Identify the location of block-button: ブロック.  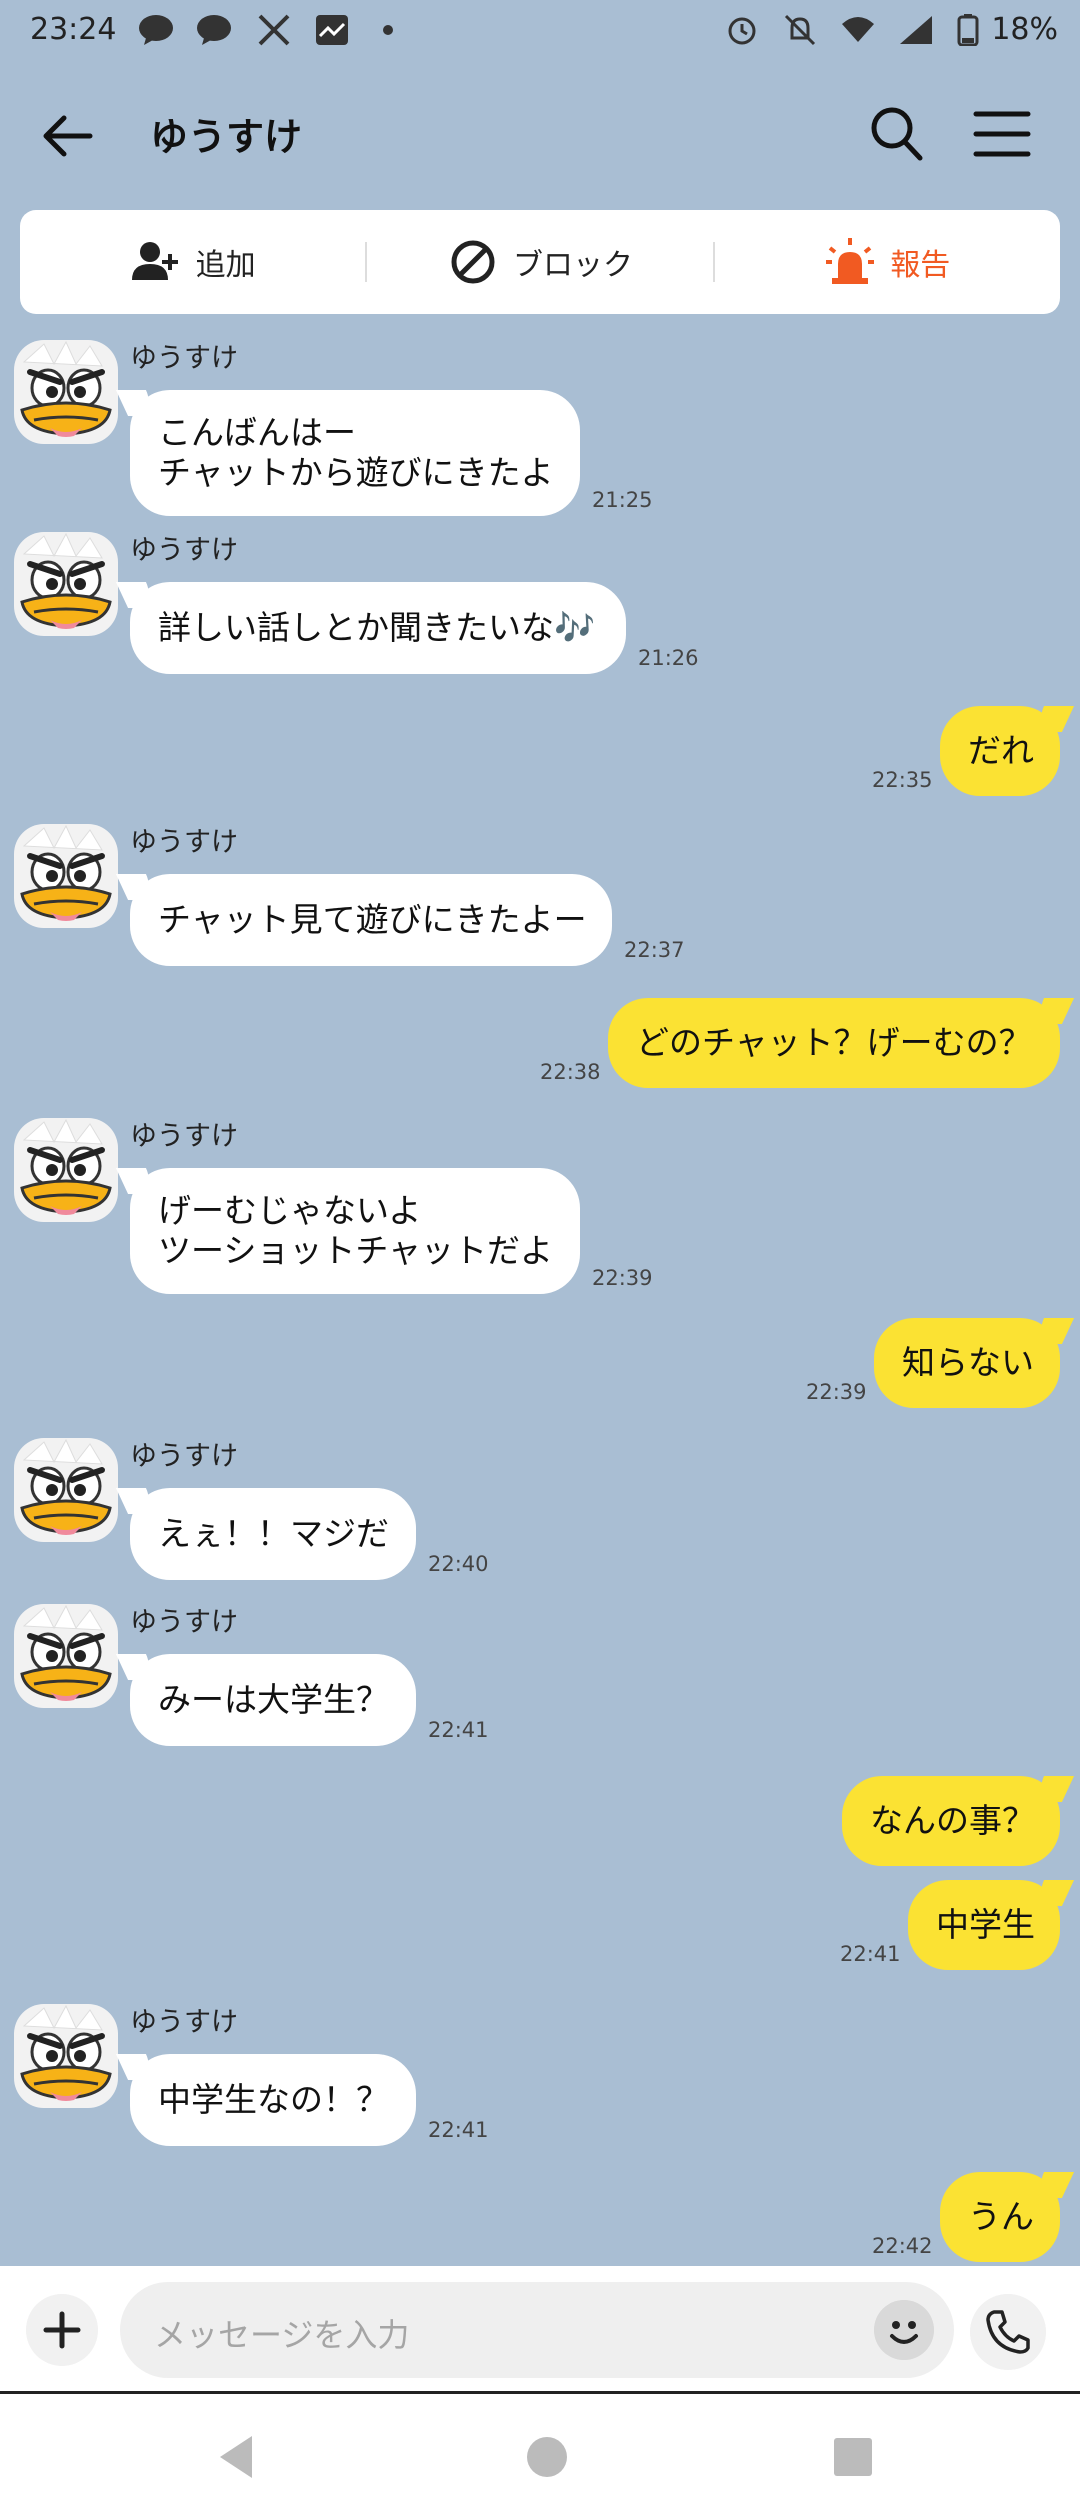
(539, 262).